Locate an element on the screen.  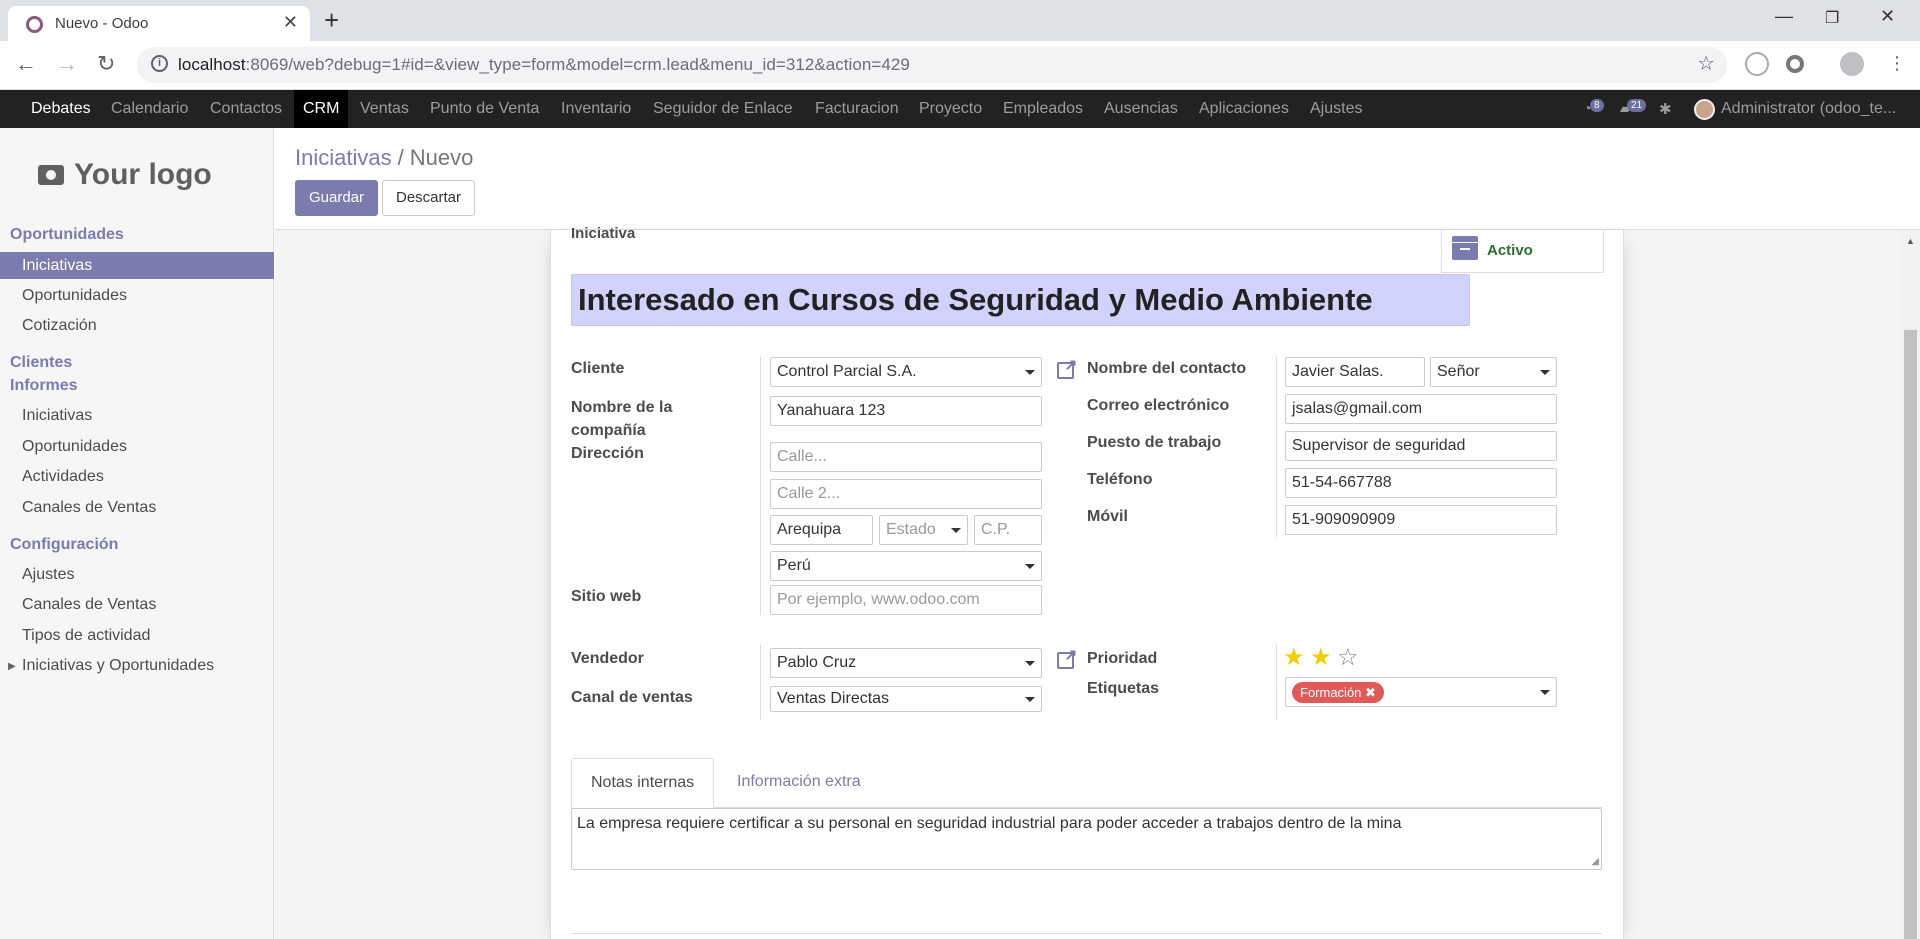
sales-channel-select: Ventas Directas is located at coordinates (906, 699).